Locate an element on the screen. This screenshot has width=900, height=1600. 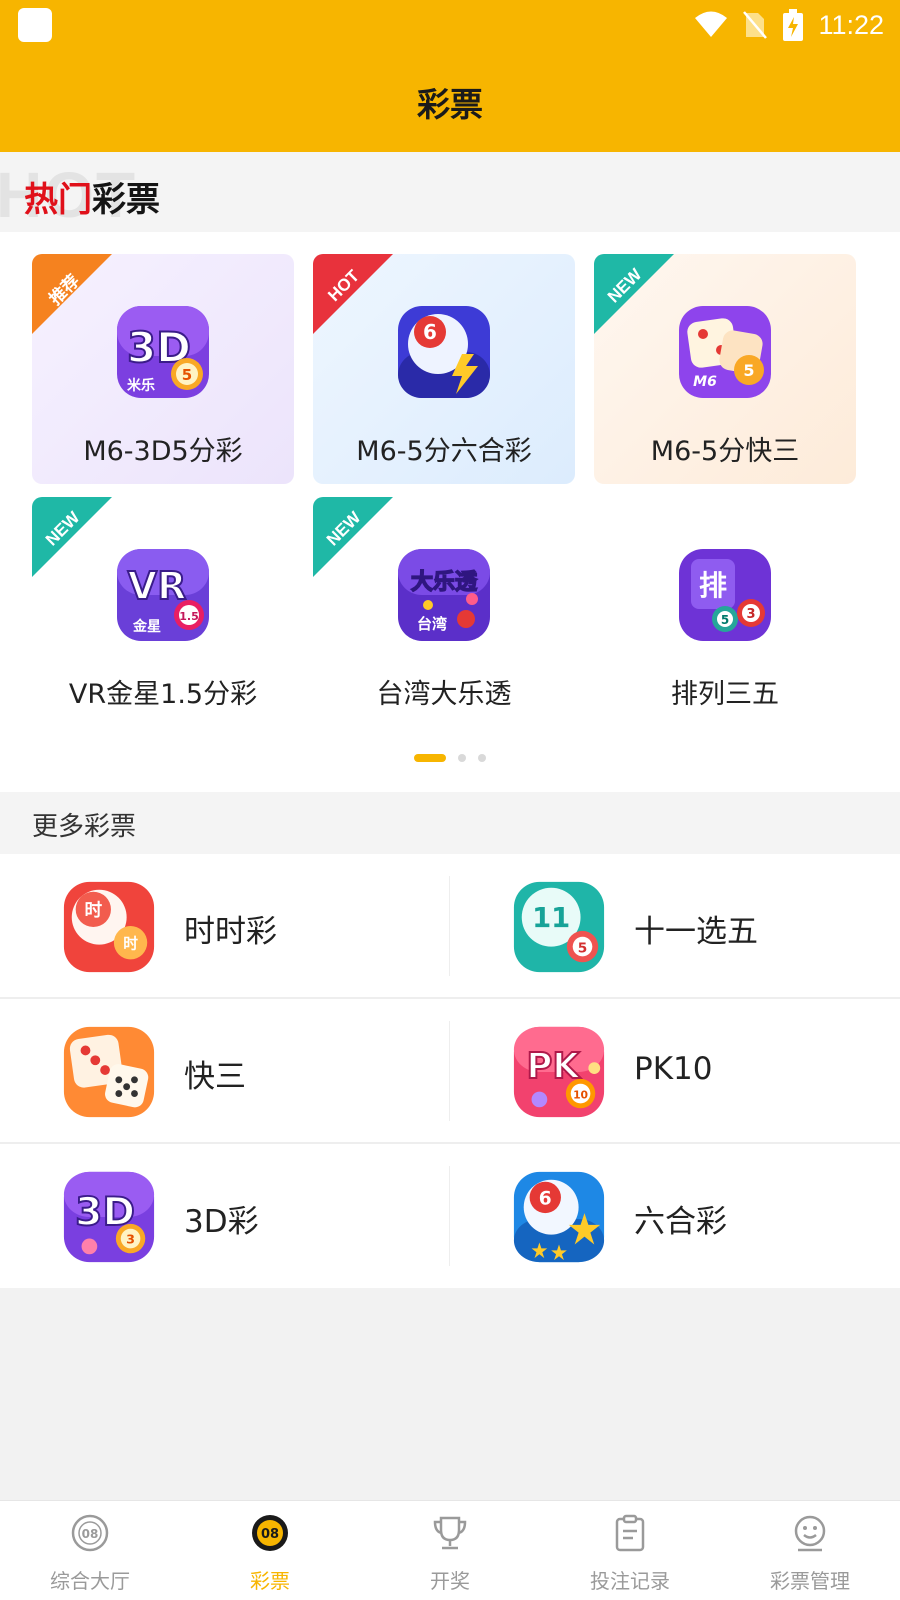
clipboard-icon is located at coordinates (630, 1533).